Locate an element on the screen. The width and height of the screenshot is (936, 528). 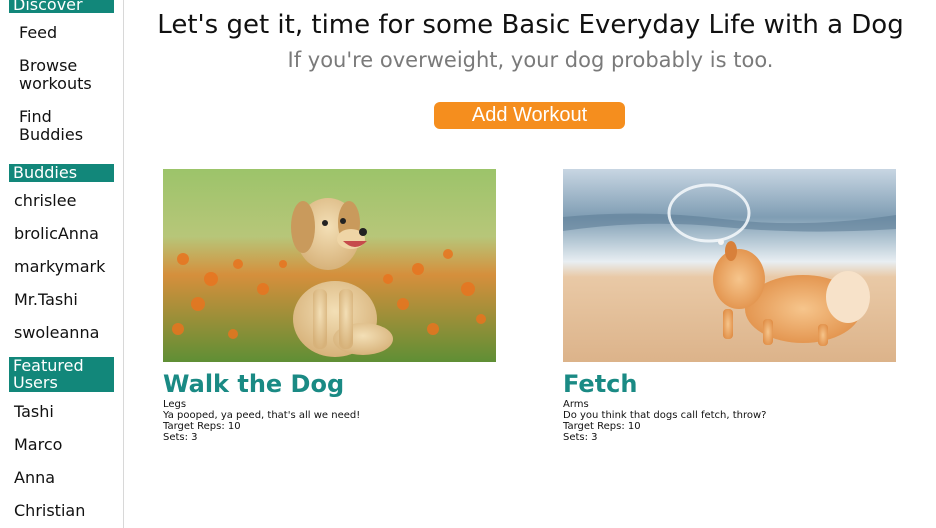
workout-description: Ya pooped, ya peed, that's all we need! is located at coordinates (262, 415).